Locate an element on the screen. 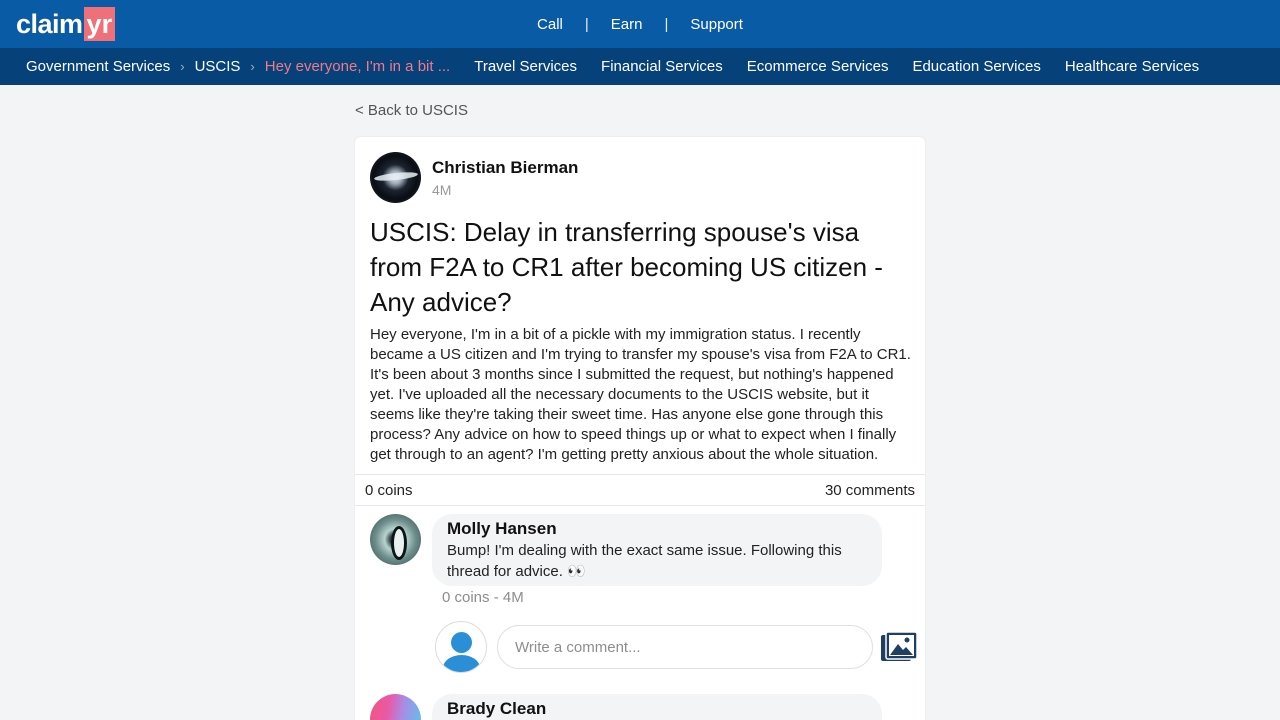  breadcrumb-uscis: USCIS is located at coordinates (218, 66).